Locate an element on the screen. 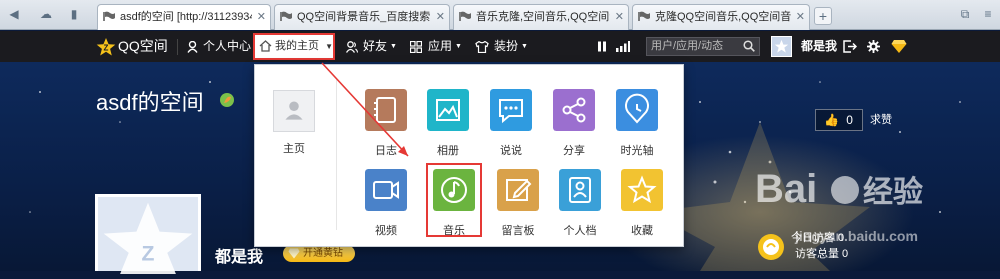 This screenshot has width=1000, height=279. qzone-star-icon: Z is located at coordinates (106, 47).